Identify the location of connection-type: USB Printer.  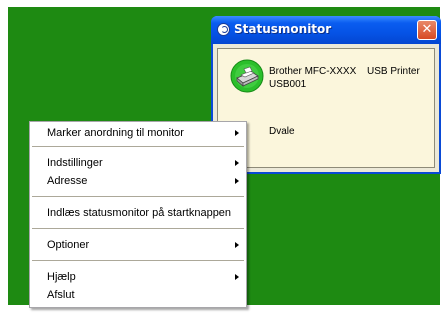
(393, 71).